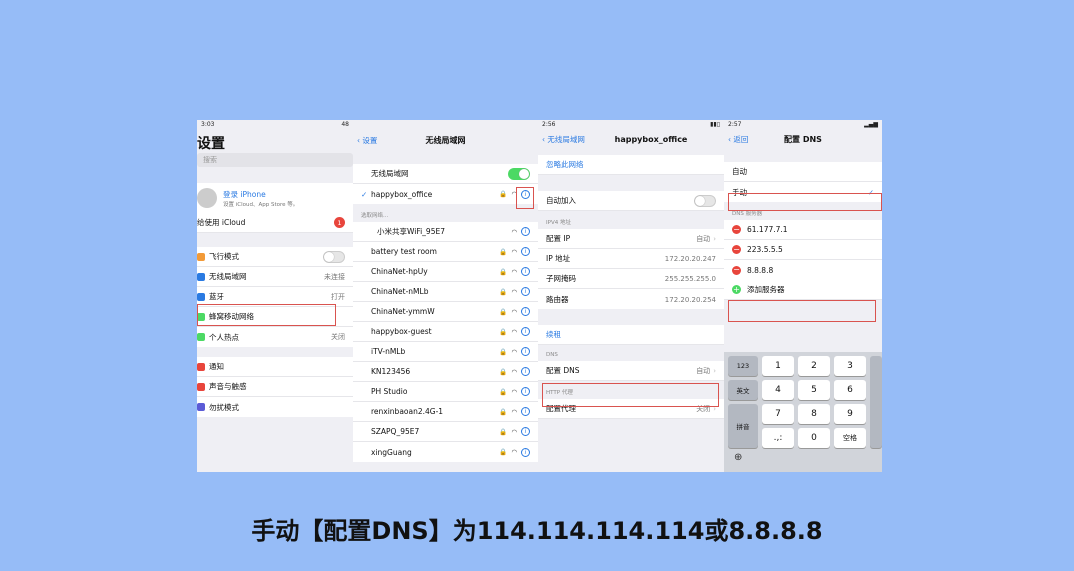  What do you see at coordinates (870, 192) in the screenshot?
I see `checkmark-icon: ✓` at bounding box center [870, 192].